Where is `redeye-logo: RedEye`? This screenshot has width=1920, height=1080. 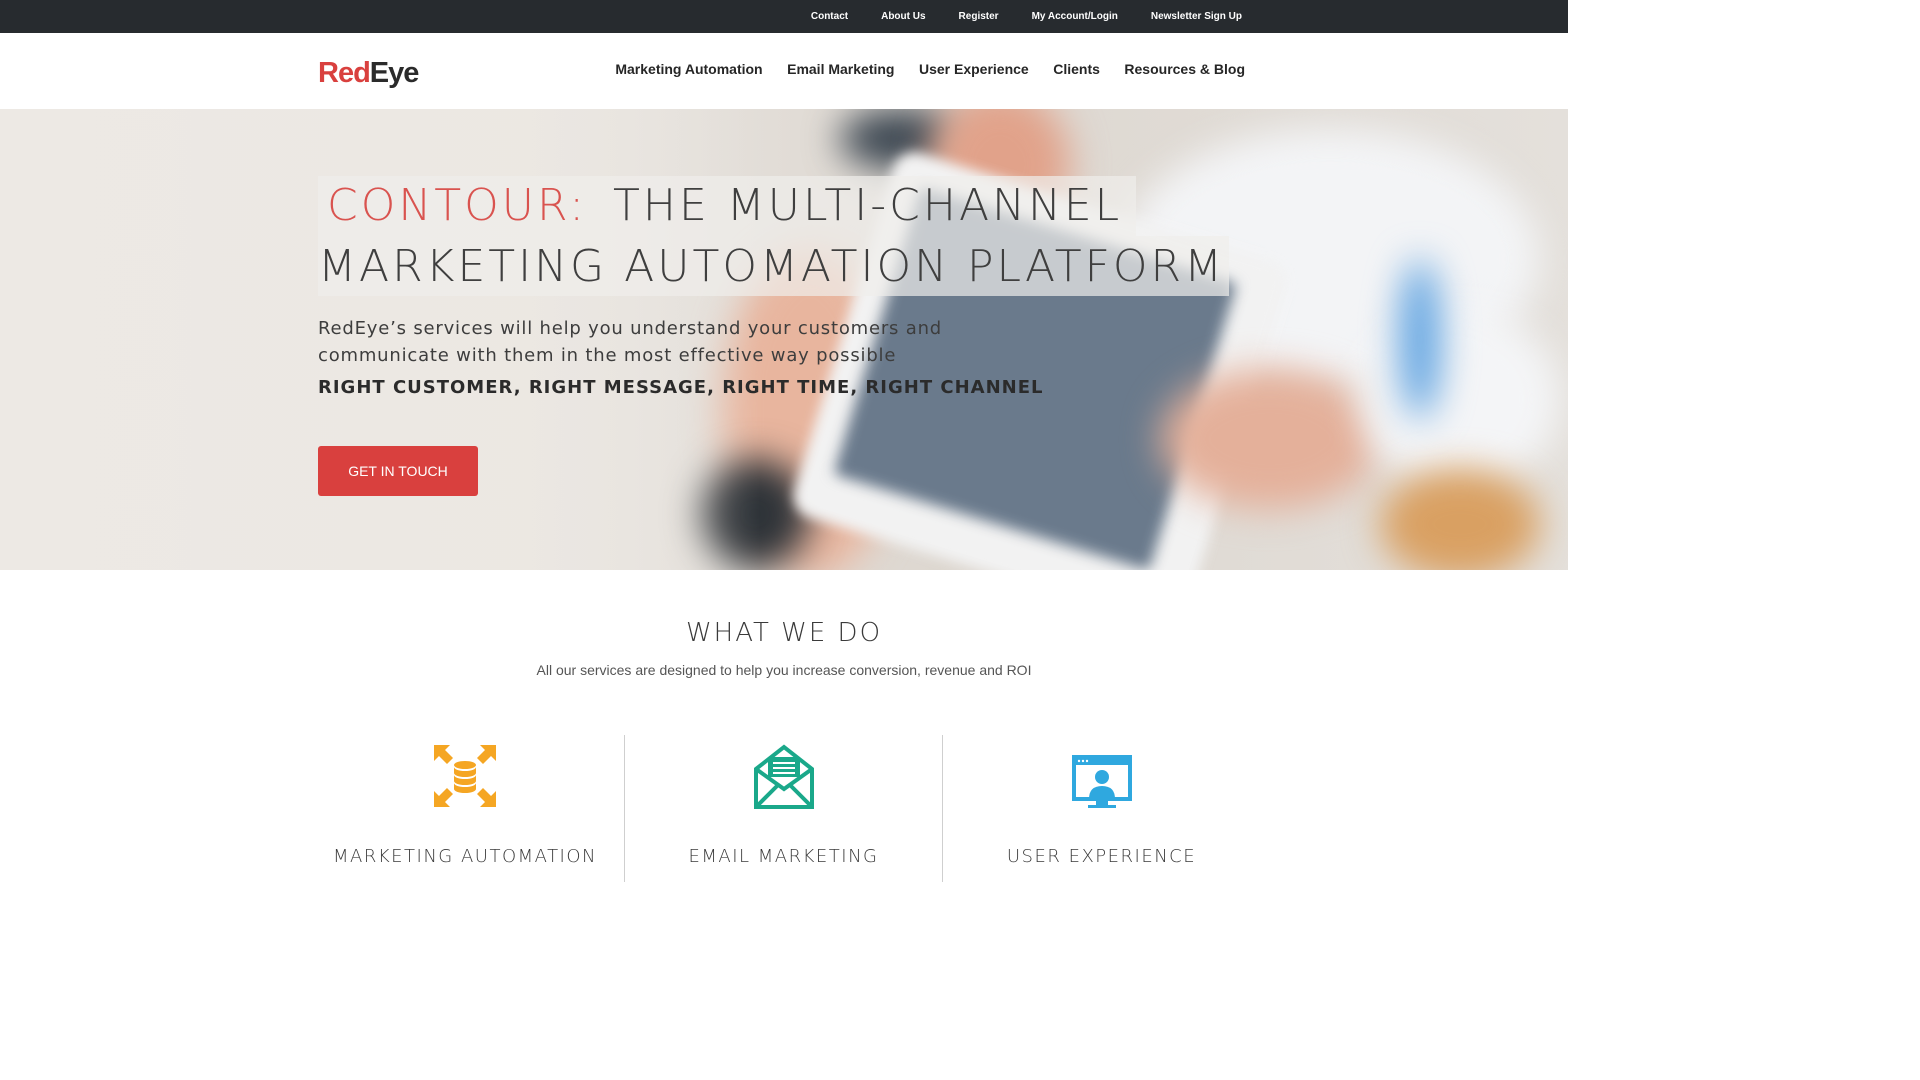 redeye-logo: RedEye is located at coordinates (369, 73).